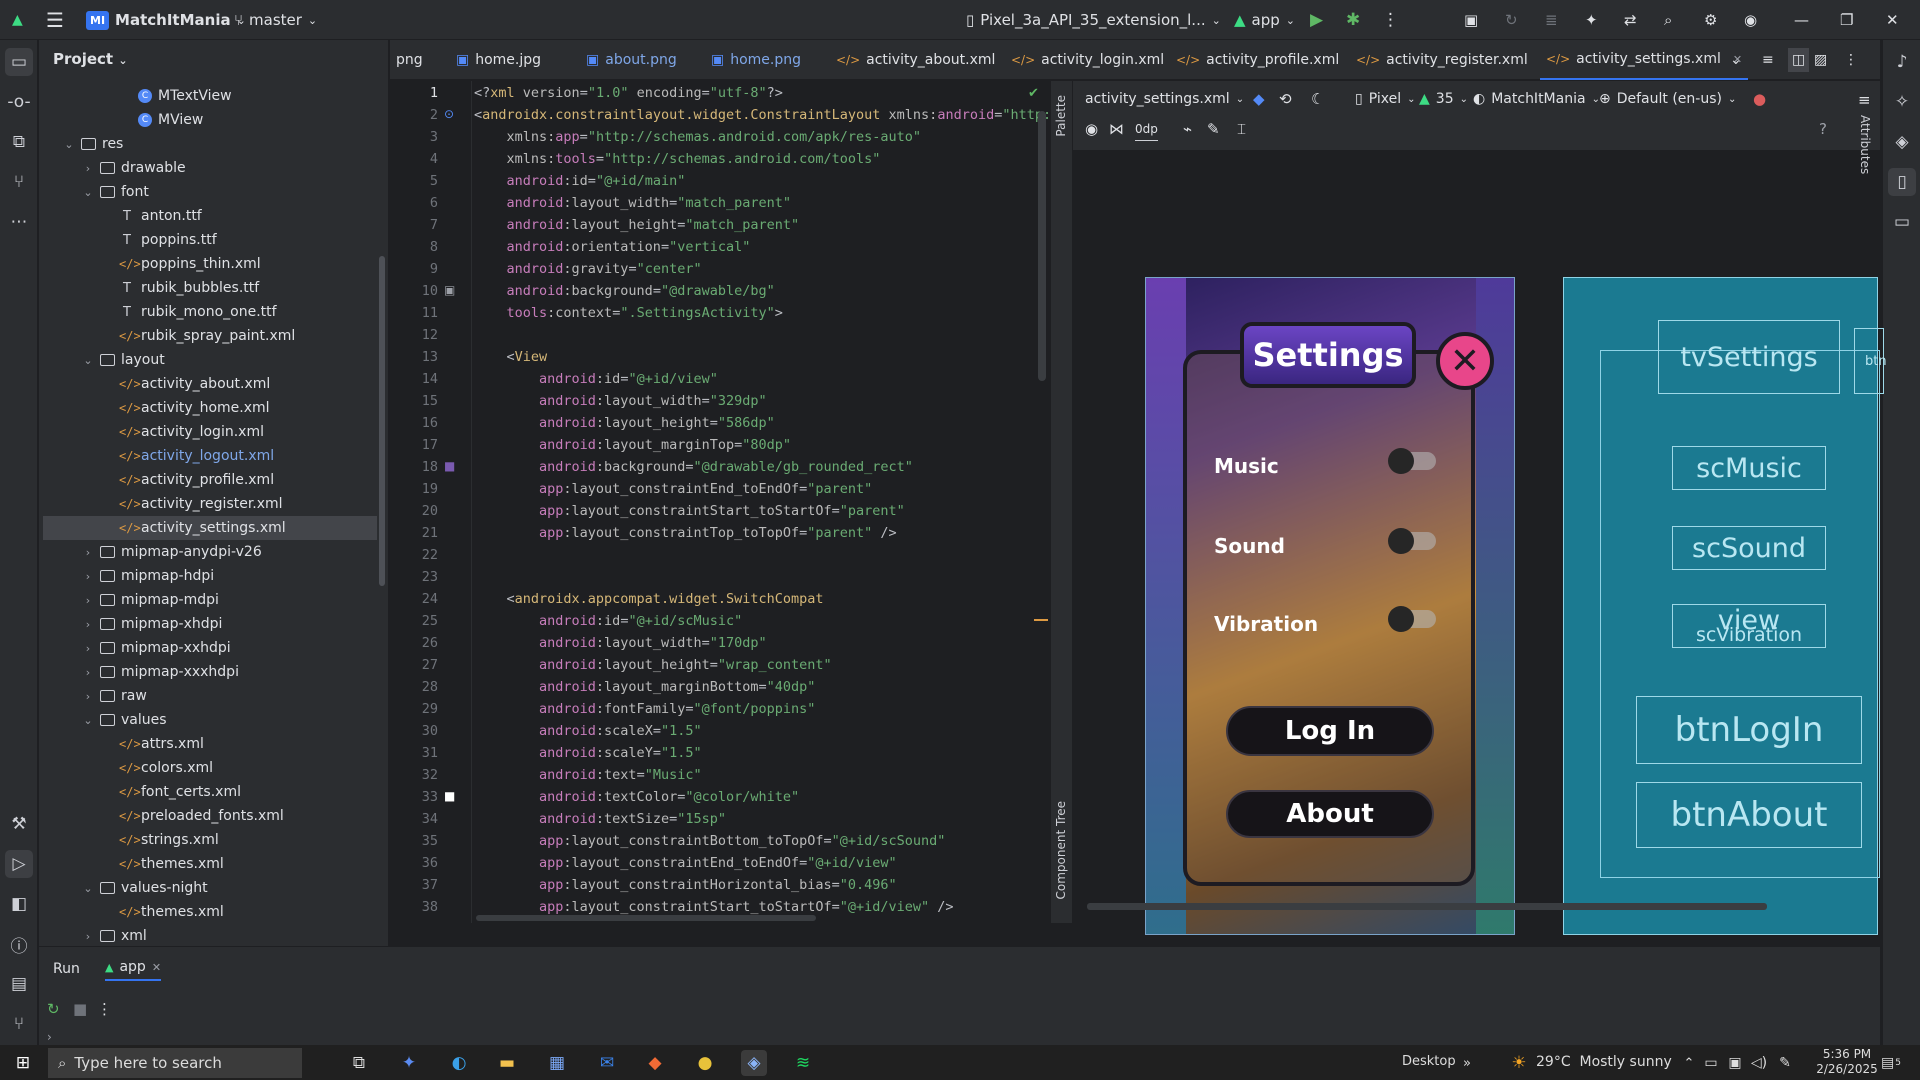 Image resolution: width=1920 pixels, height=1080 pixels. I want to click on split-view-icon: ◫, so click(1799, 60).